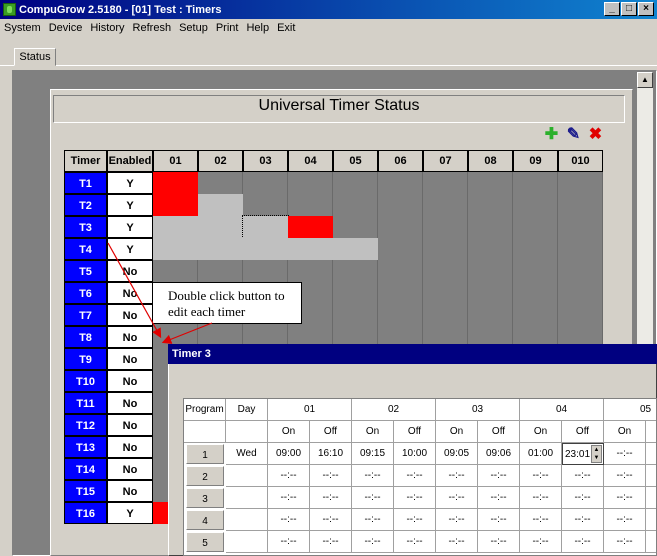 The width and height of the screenshot is (657, 556). What do you see at coordinates (205, 454) in the screenshot?
I see `program-number: 1` at bounding box center [205, 454].